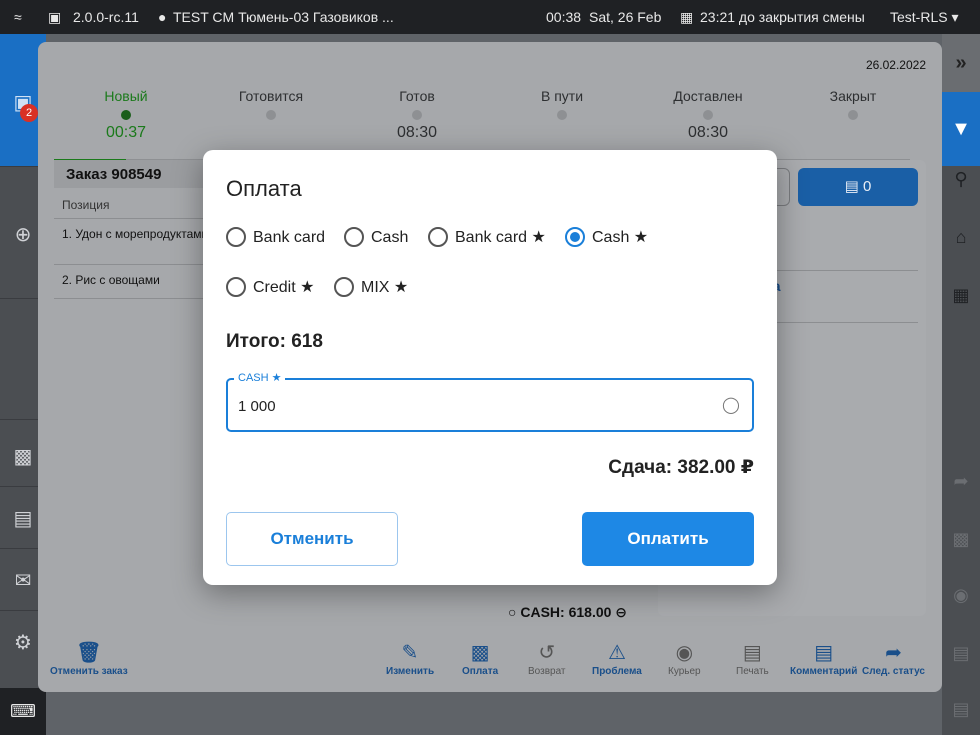 Image resolution: width=980 pixels, height=735 pixels. I want to click on step-time: 00:37, so click(126, 132).